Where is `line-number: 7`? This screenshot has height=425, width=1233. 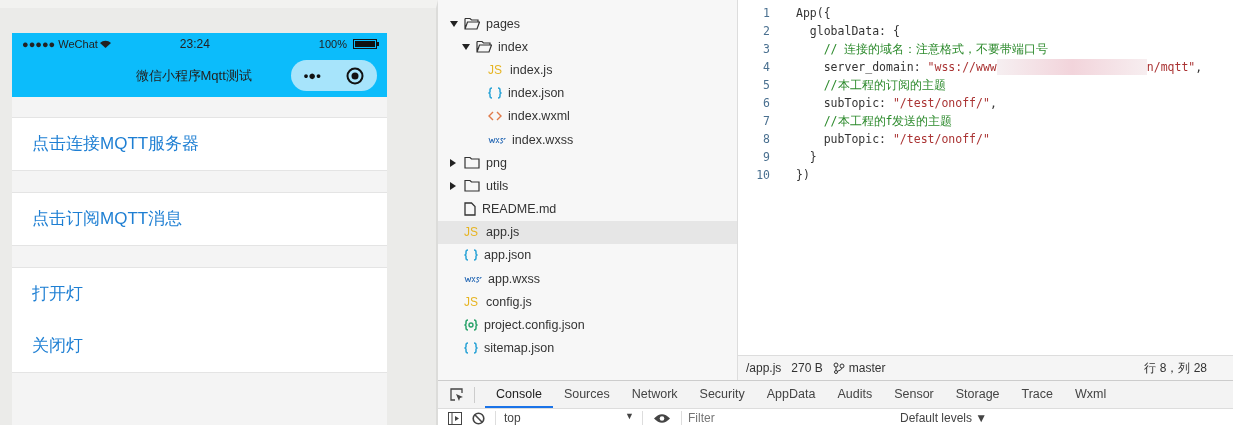
line-number: 7 is located at coordinates (766, 121).